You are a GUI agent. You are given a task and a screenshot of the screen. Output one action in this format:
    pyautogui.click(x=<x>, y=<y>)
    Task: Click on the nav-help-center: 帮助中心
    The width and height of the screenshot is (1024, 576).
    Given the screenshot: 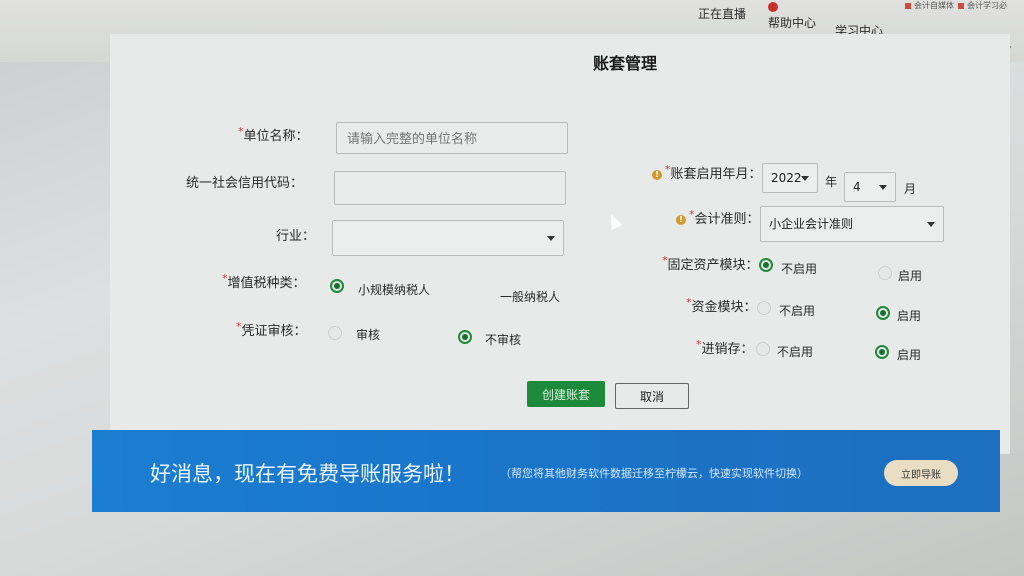 What is the action you would take?
    pyautogui.click(x=792, y=22)
    